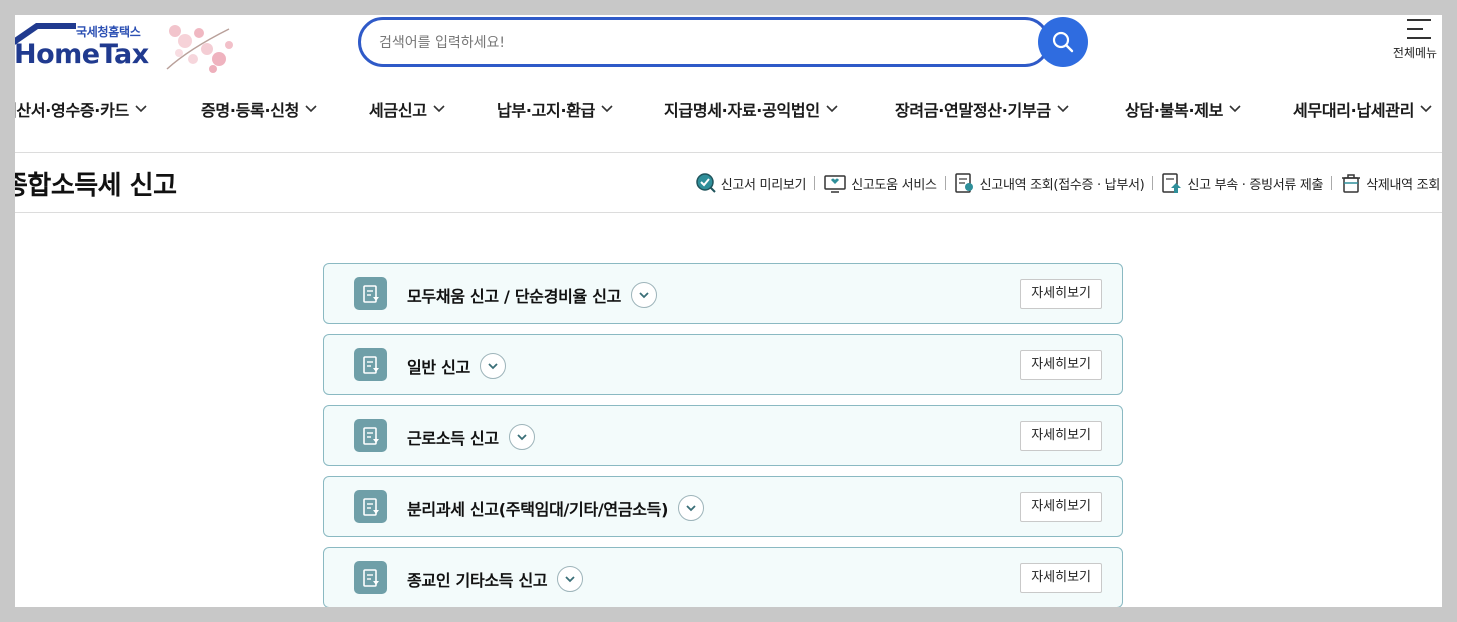 The height and width of the screenshot is (622, 1457). I want to click on accordion-header: 일반 신고, so click(456, 366).